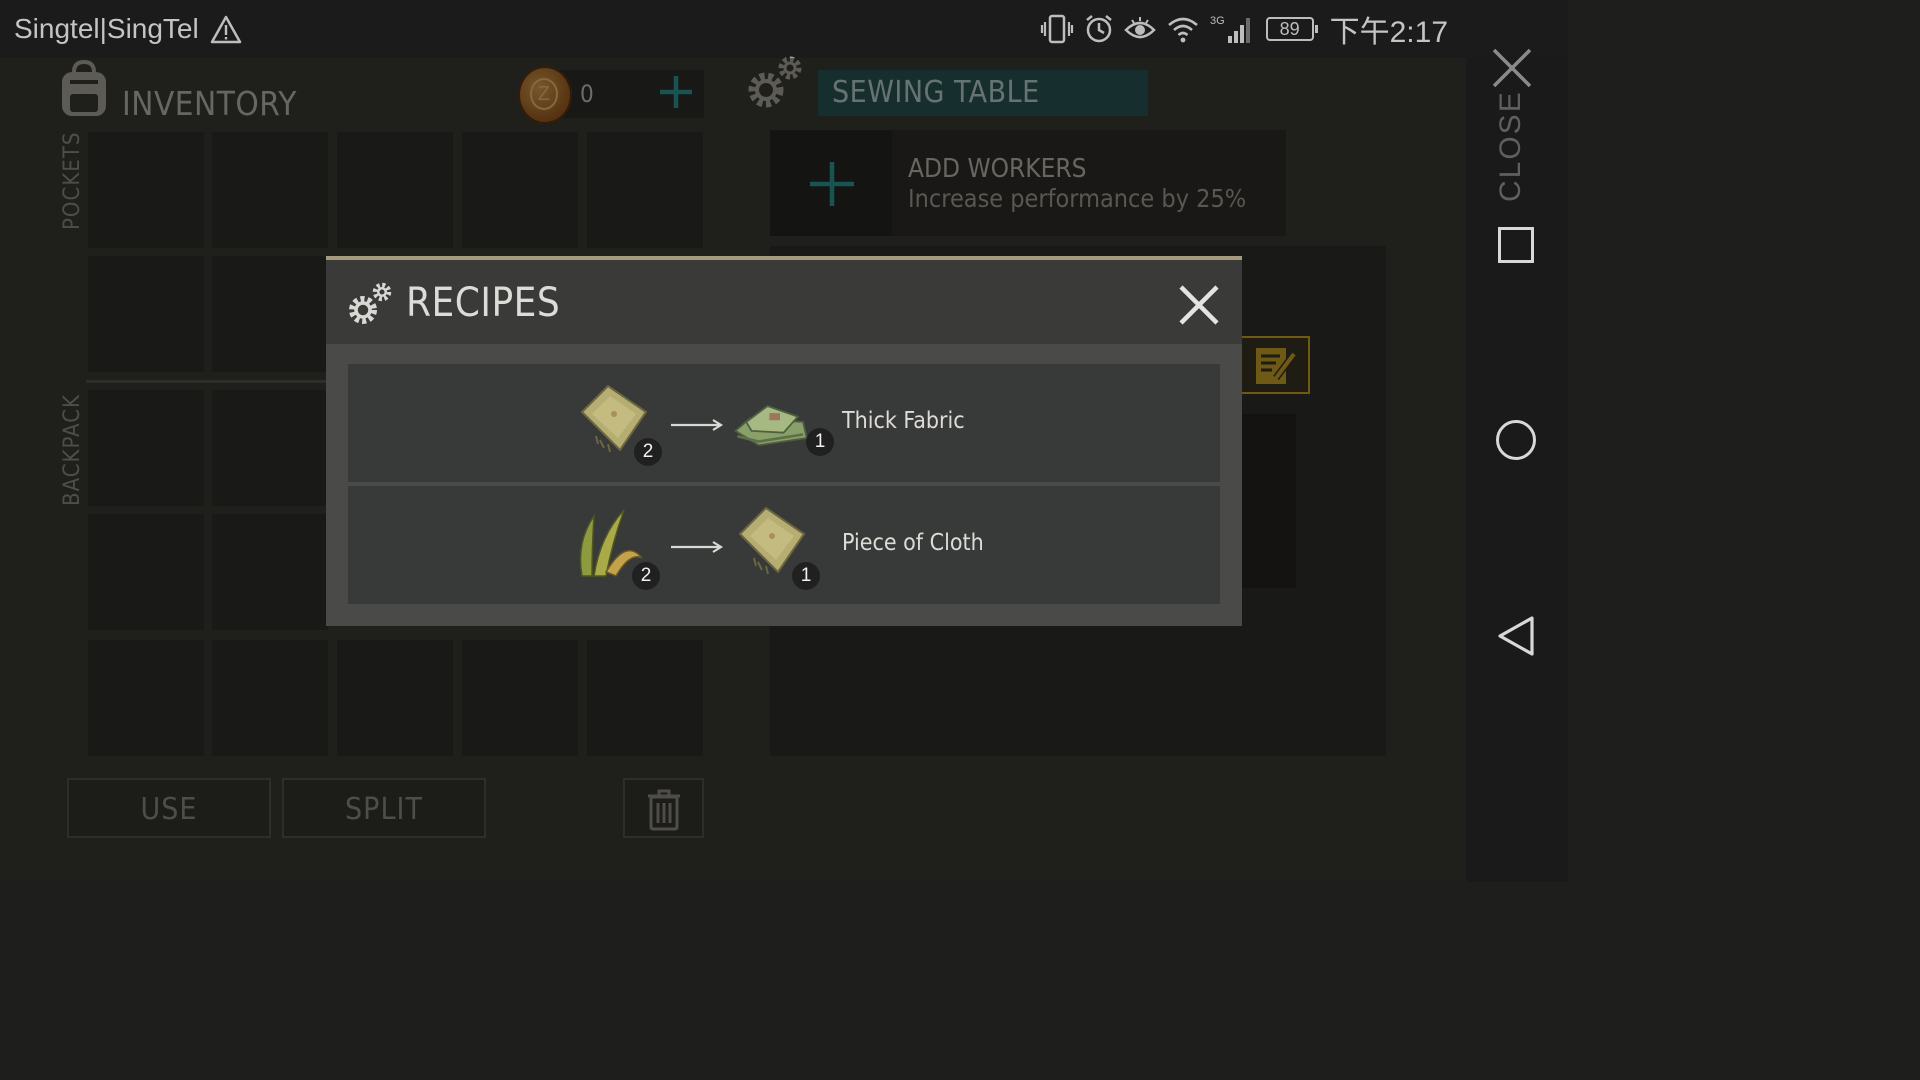  What do you see at coordinates (1199, 305) in the screenshot?
I see `close-dialog-button` at bounding box center [1199, 305].